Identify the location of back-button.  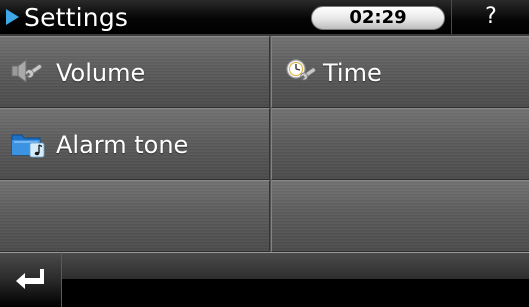
(31, 279).